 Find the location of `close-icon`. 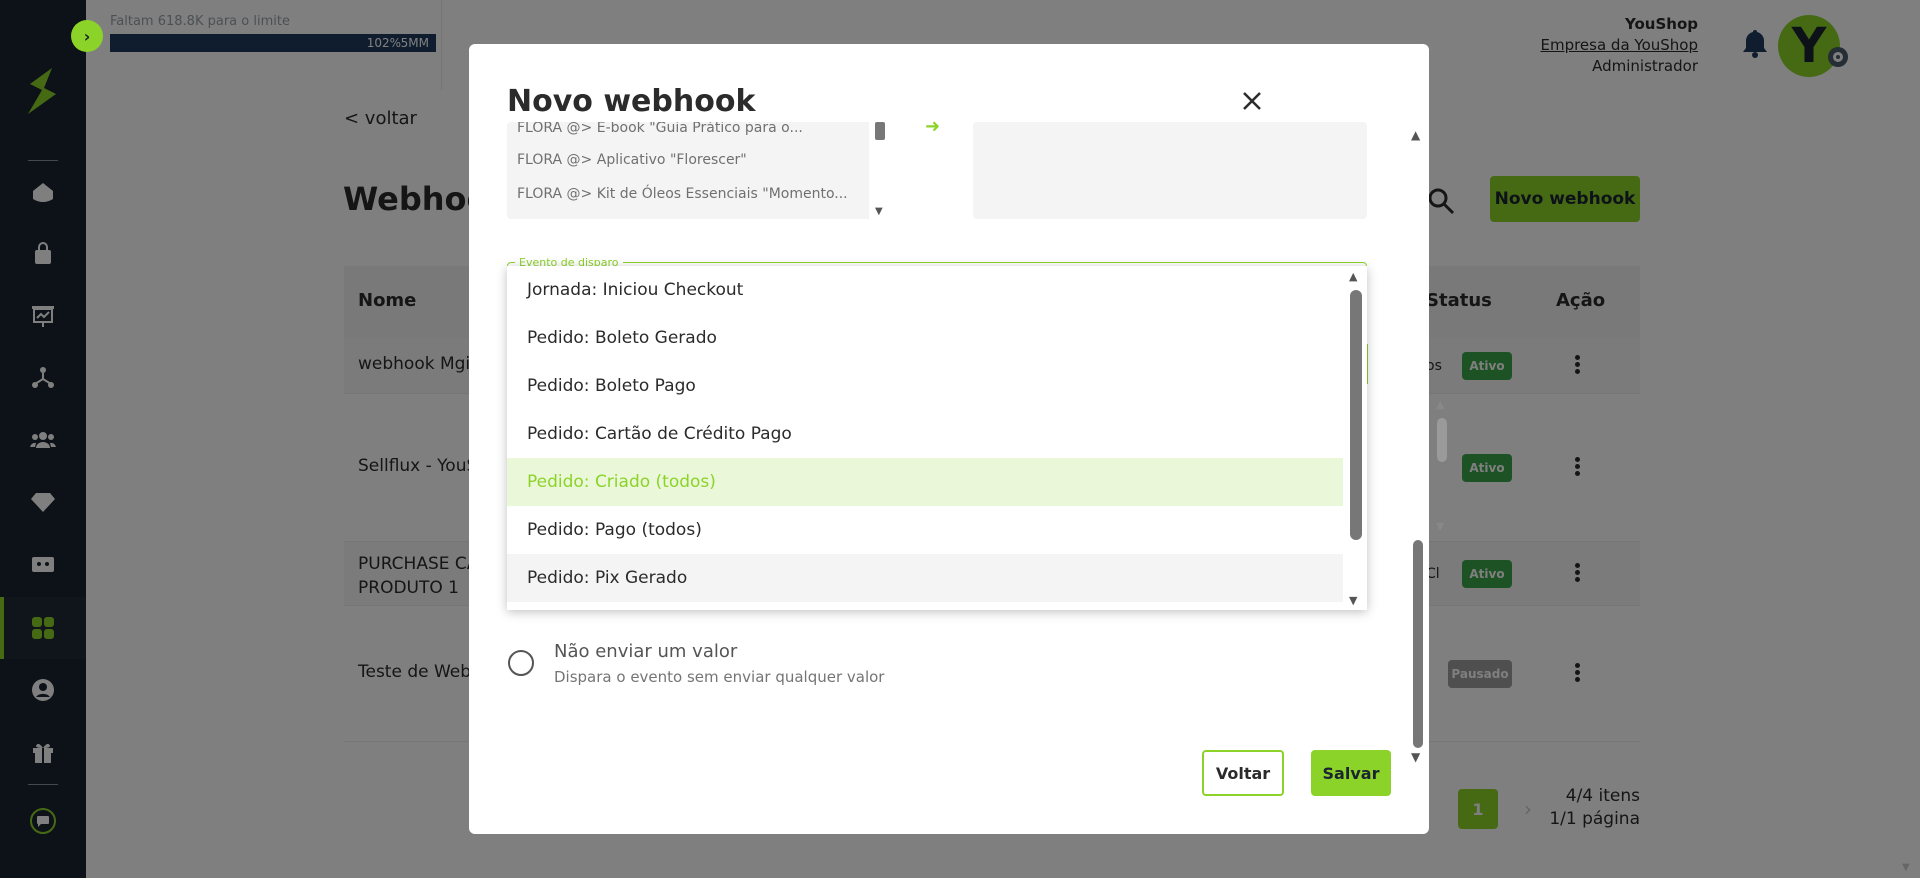

close-icon is located at coordinates (1252, 101).